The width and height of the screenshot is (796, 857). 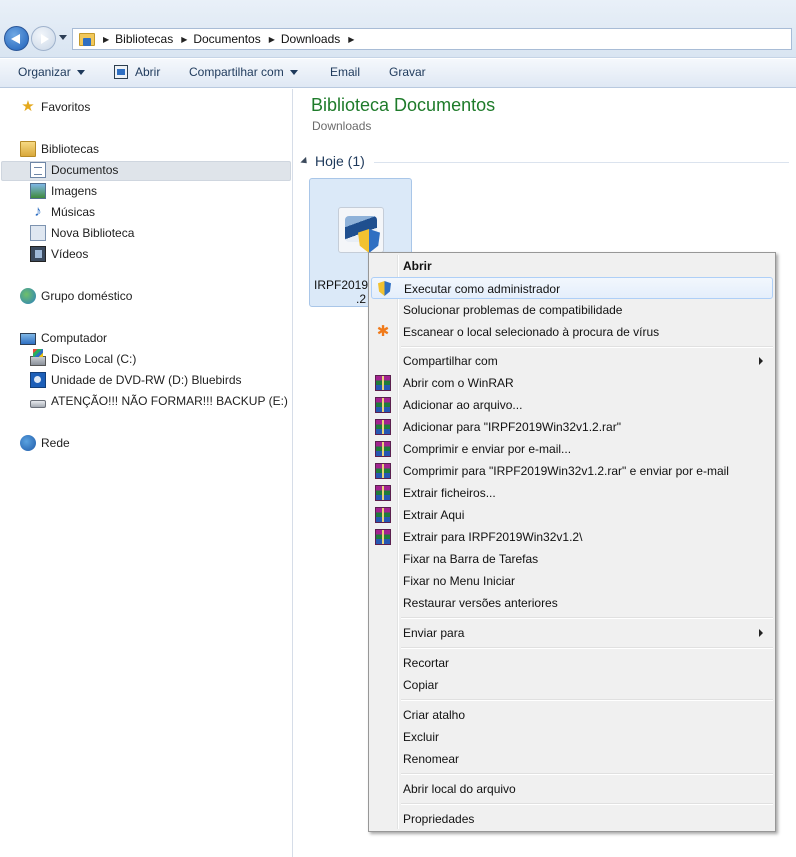 I want to click on homegroup-icon, so click(x=28, y=296).